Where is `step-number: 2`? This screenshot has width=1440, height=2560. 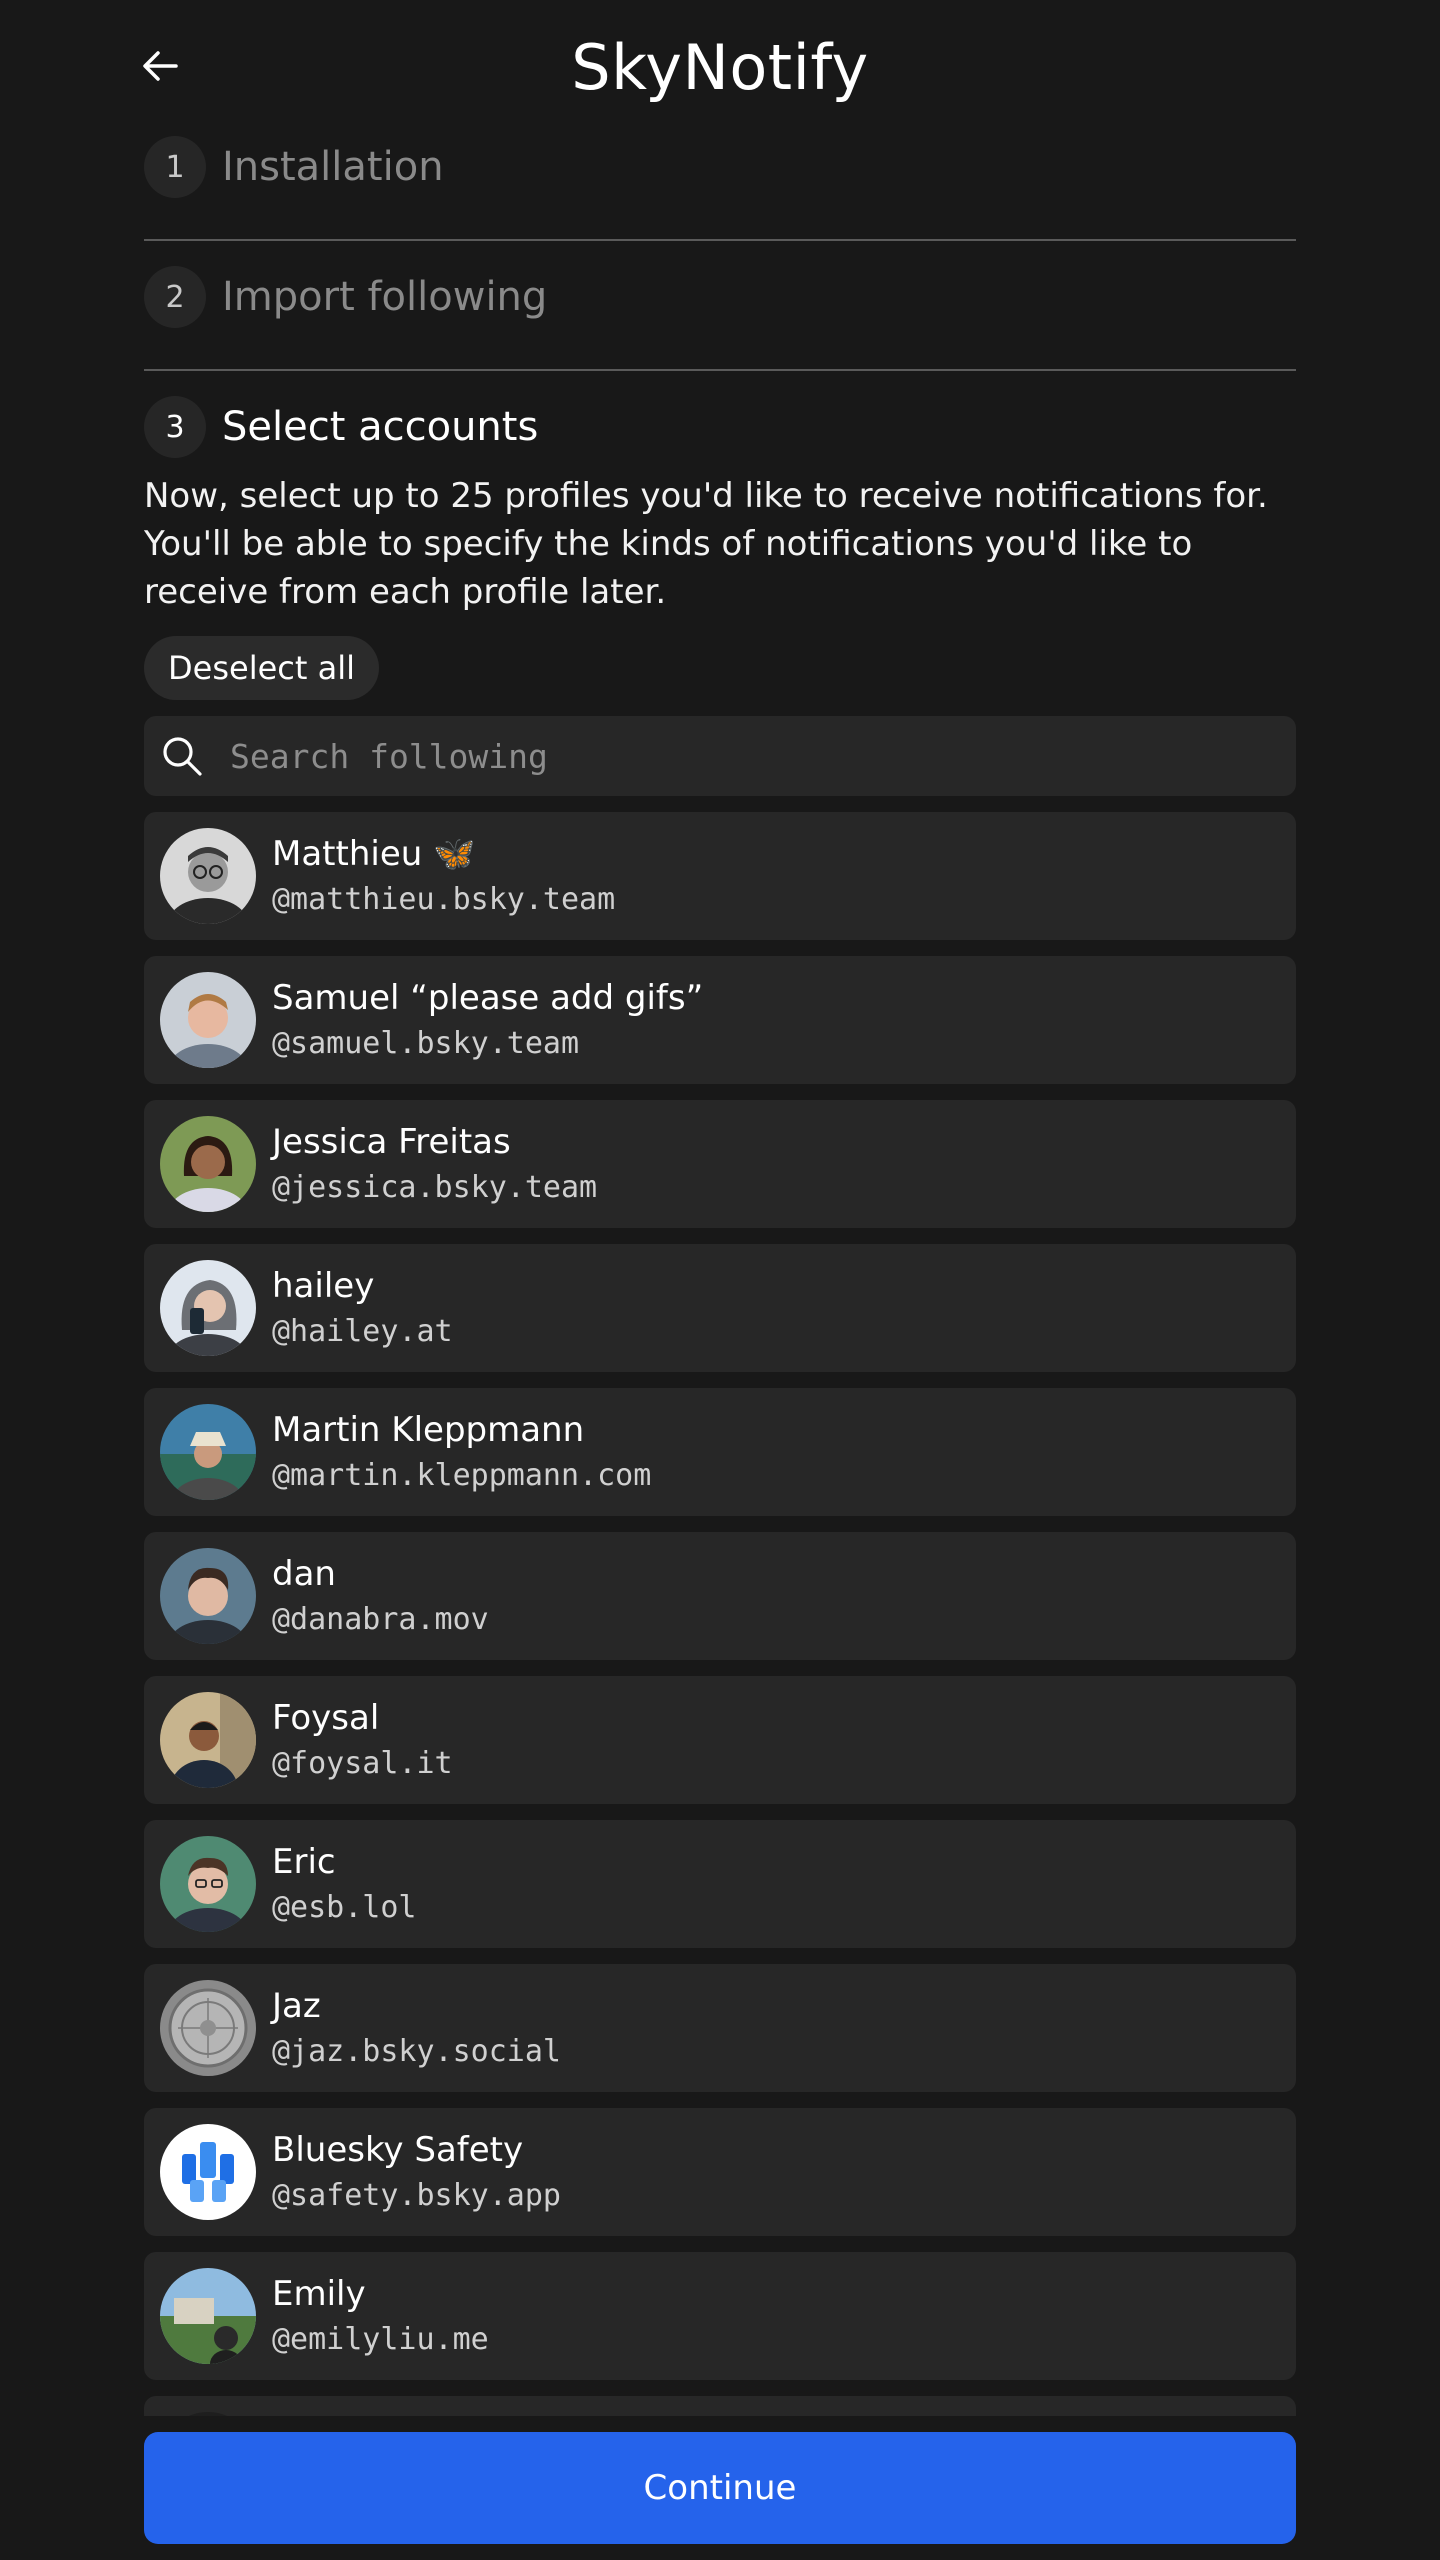 step-number: 2 is located at coordinates (175, 297).